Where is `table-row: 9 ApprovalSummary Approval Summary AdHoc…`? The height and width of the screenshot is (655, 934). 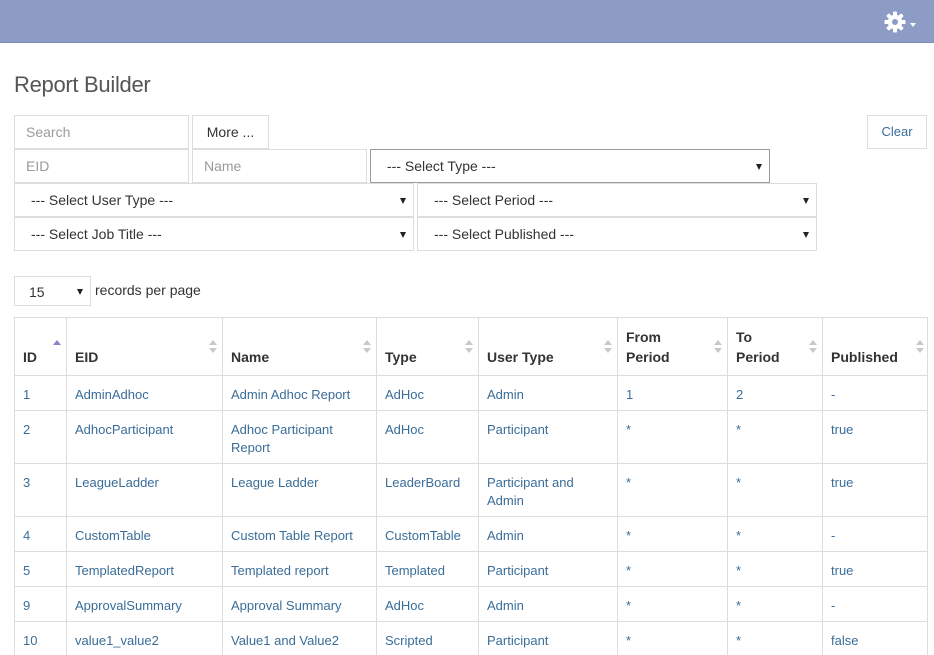
table-row: 9 ApprovalSummary Approval Summary AdHoc… is located at coordinates (471, 604).